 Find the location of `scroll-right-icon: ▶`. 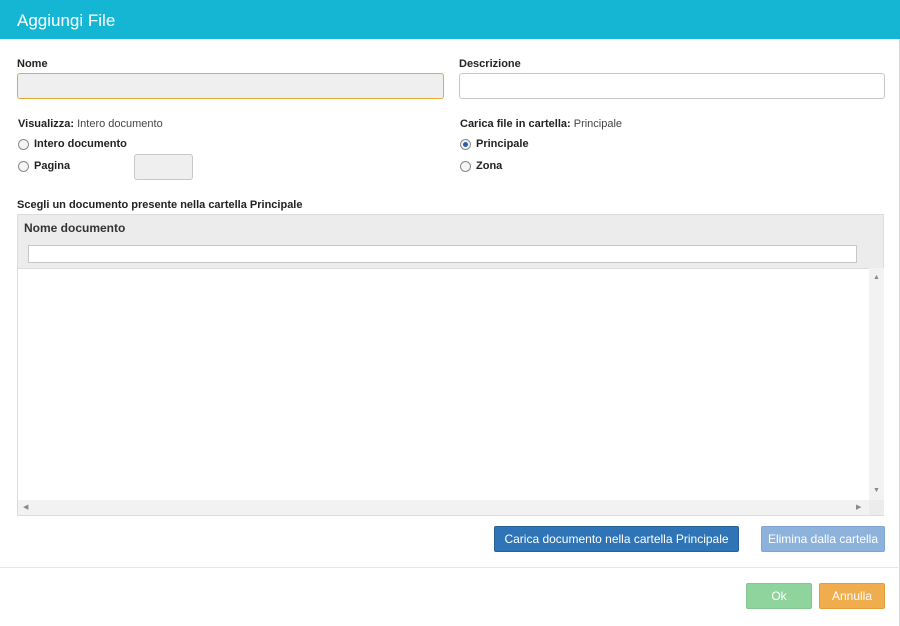

scroll-right-icon: ▶ is located at coordinates (858, 507).